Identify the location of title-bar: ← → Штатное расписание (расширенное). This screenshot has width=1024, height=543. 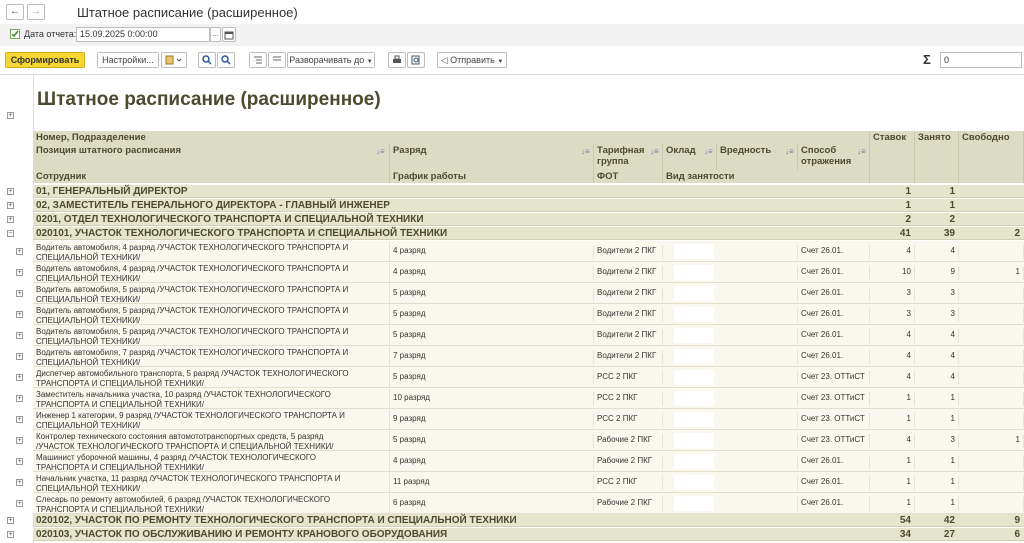
(512, 12).